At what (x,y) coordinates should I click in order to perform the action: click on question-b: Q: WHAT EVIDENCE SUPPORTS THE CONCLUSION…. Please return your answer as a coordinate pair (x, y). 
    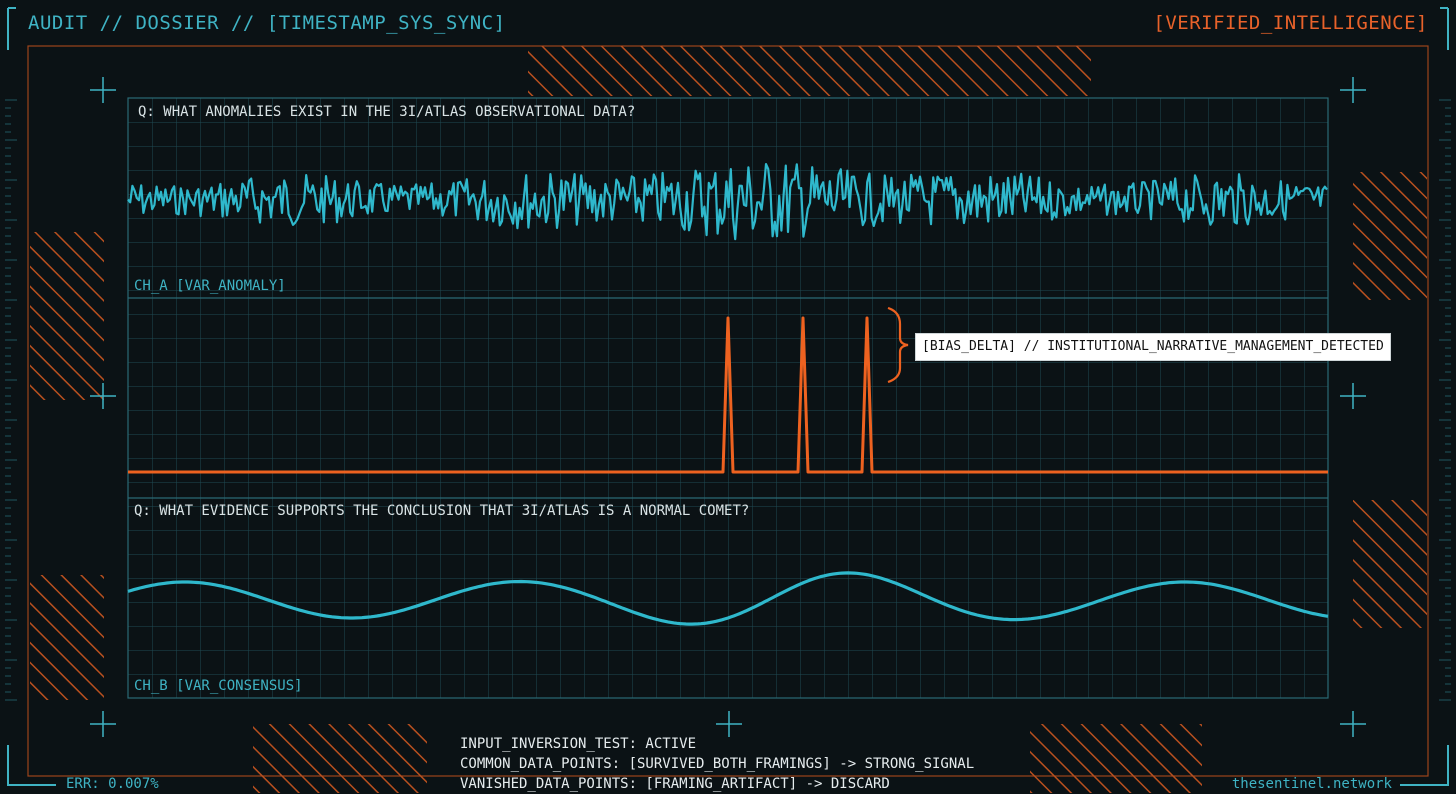
    Looking at the image, I should click on (442, 511).